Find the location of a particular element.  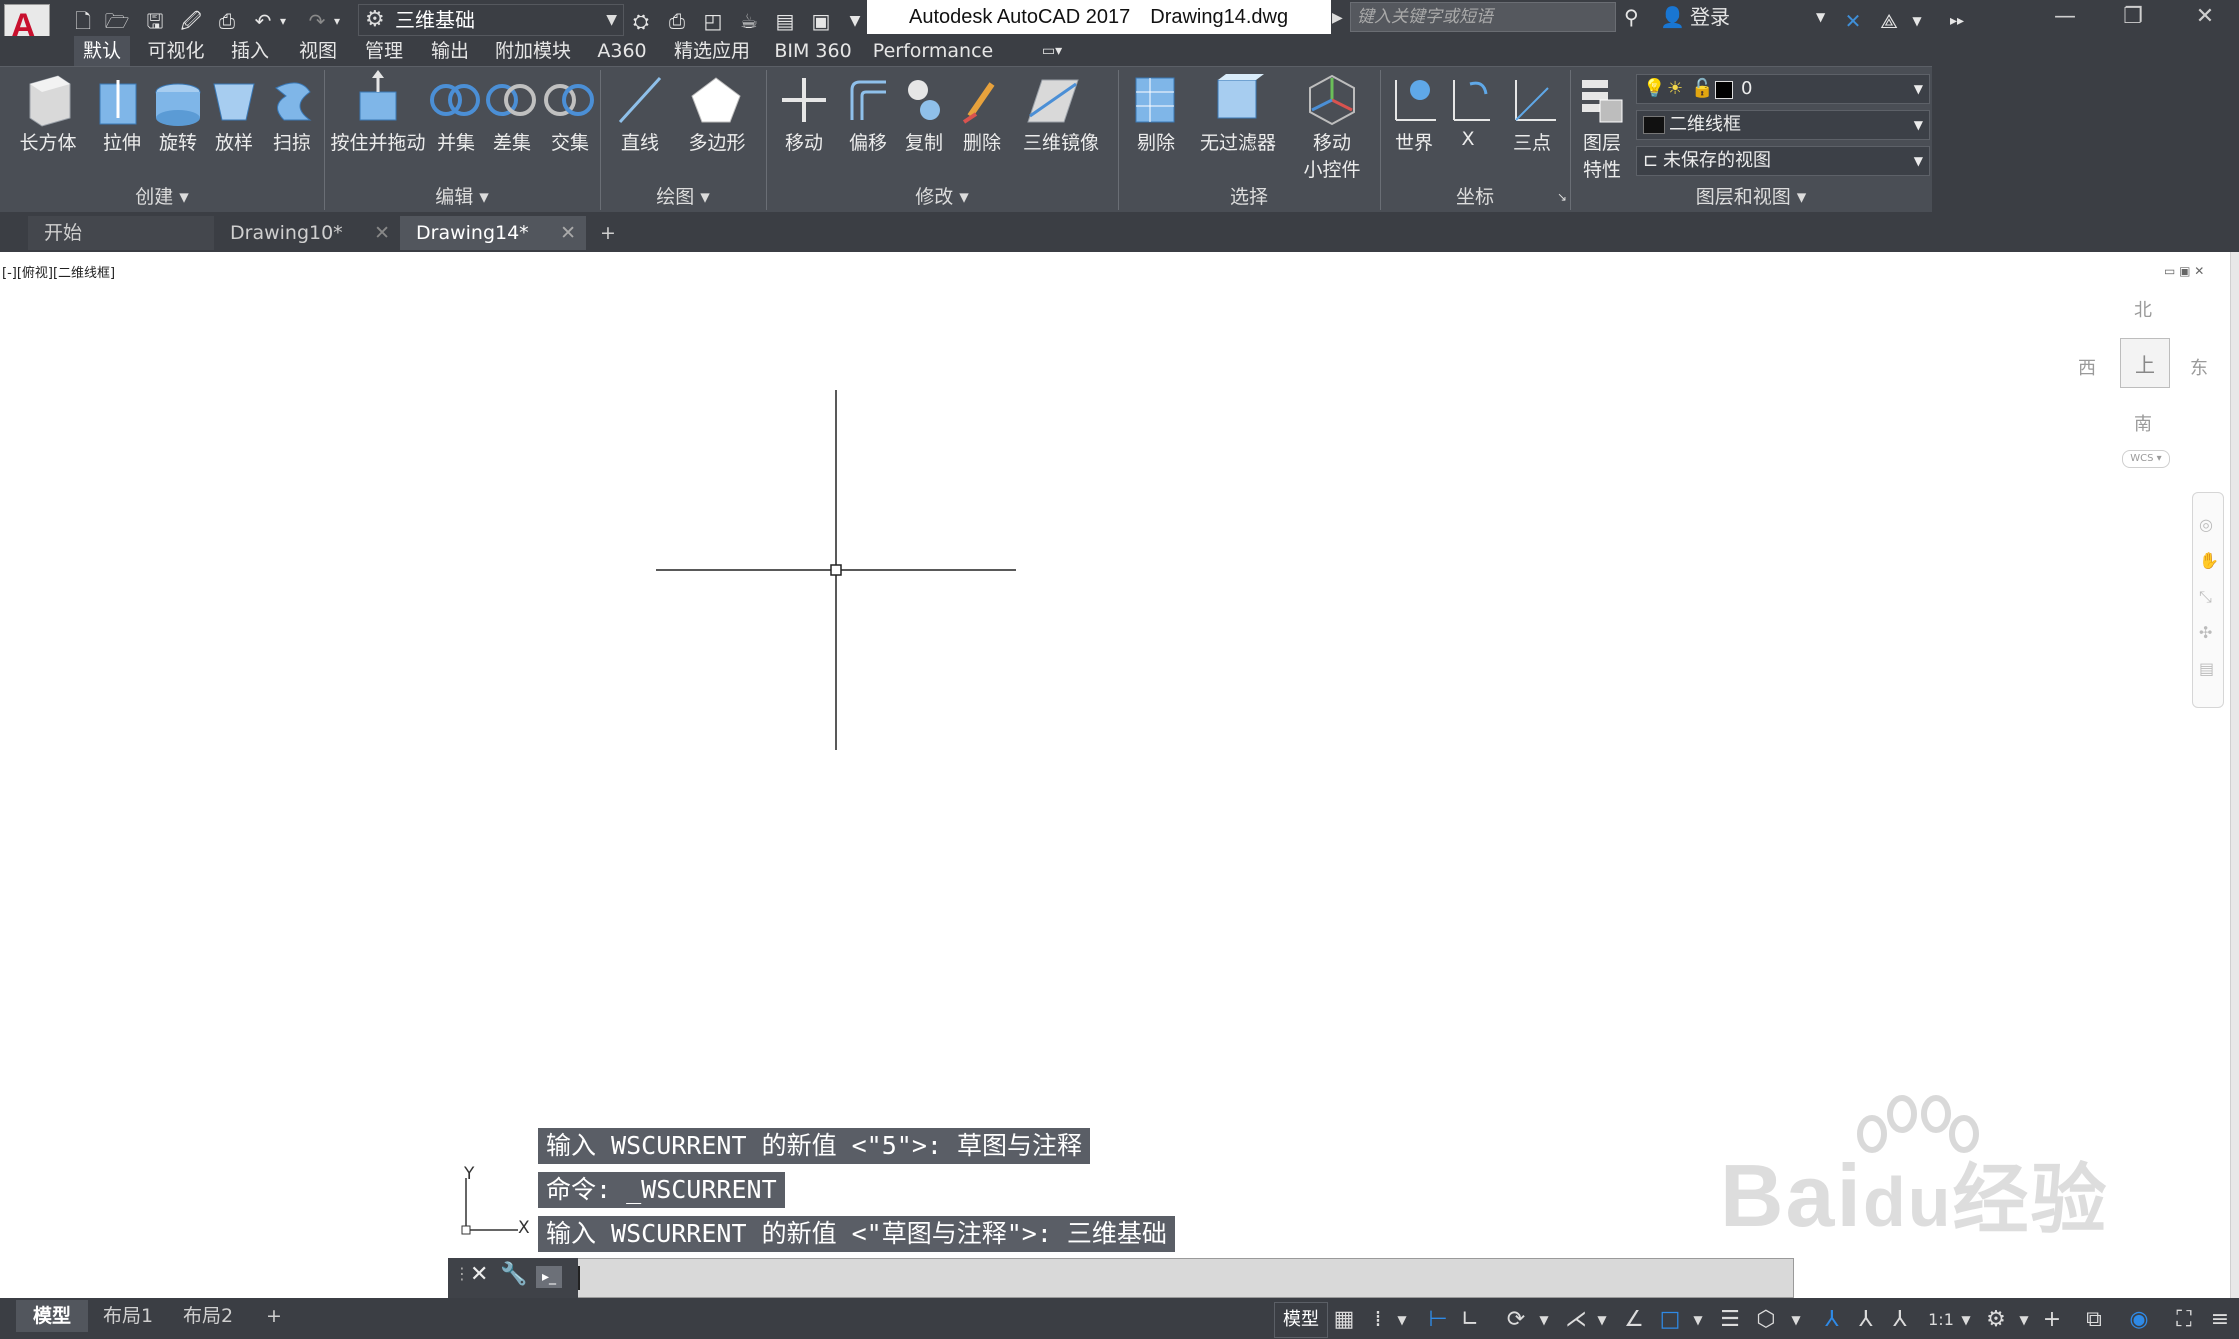

extrude-button: 拉伸 is located at coordinates (122, 141).